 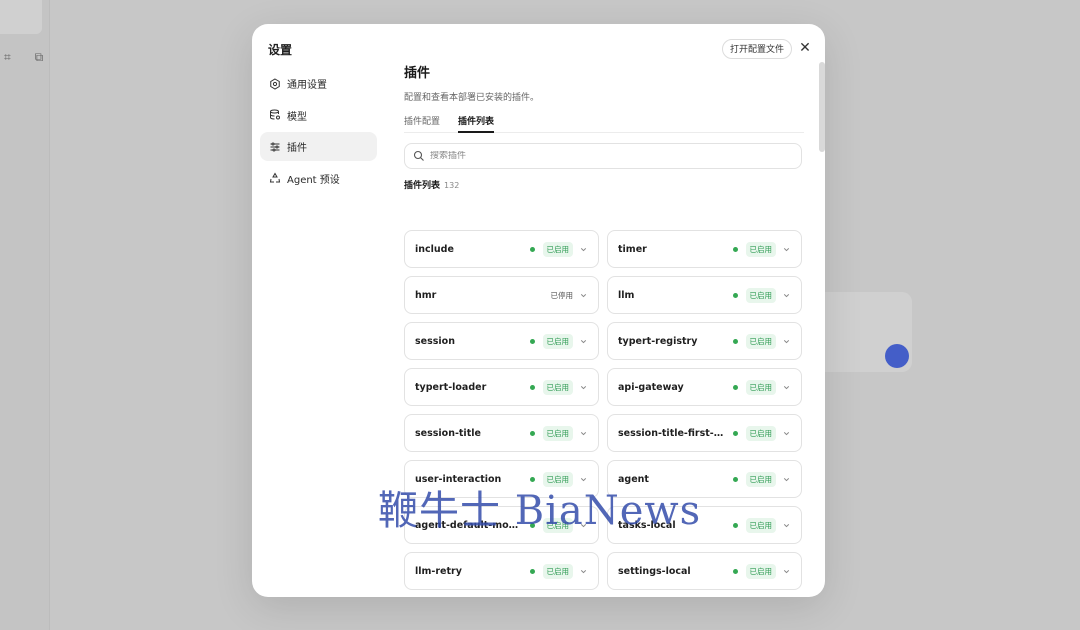 I want to click on plugin-card: agent-default-model 已启用, so click(x=501, y=525).